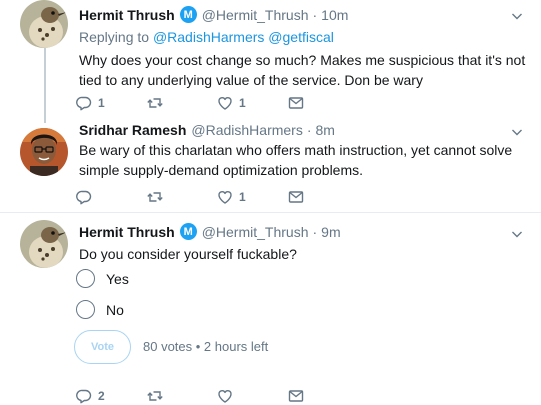 The width and height of the screenshot is (541, 405). Describe the element at coordinates (102, 347) in the screenshot. I see `vote-button: Vote` at that location.